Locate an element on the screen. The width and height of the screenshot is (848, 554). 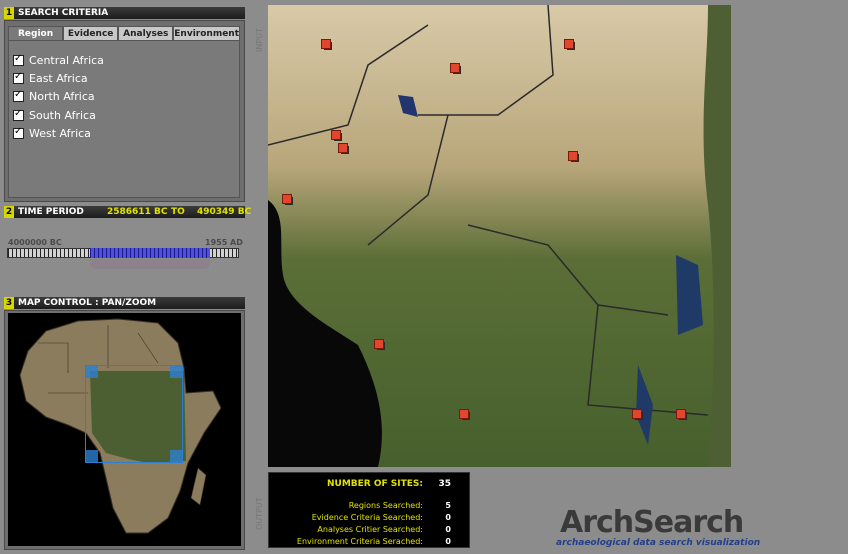
checkbox-north-africa is located at coordinates (18, 96).